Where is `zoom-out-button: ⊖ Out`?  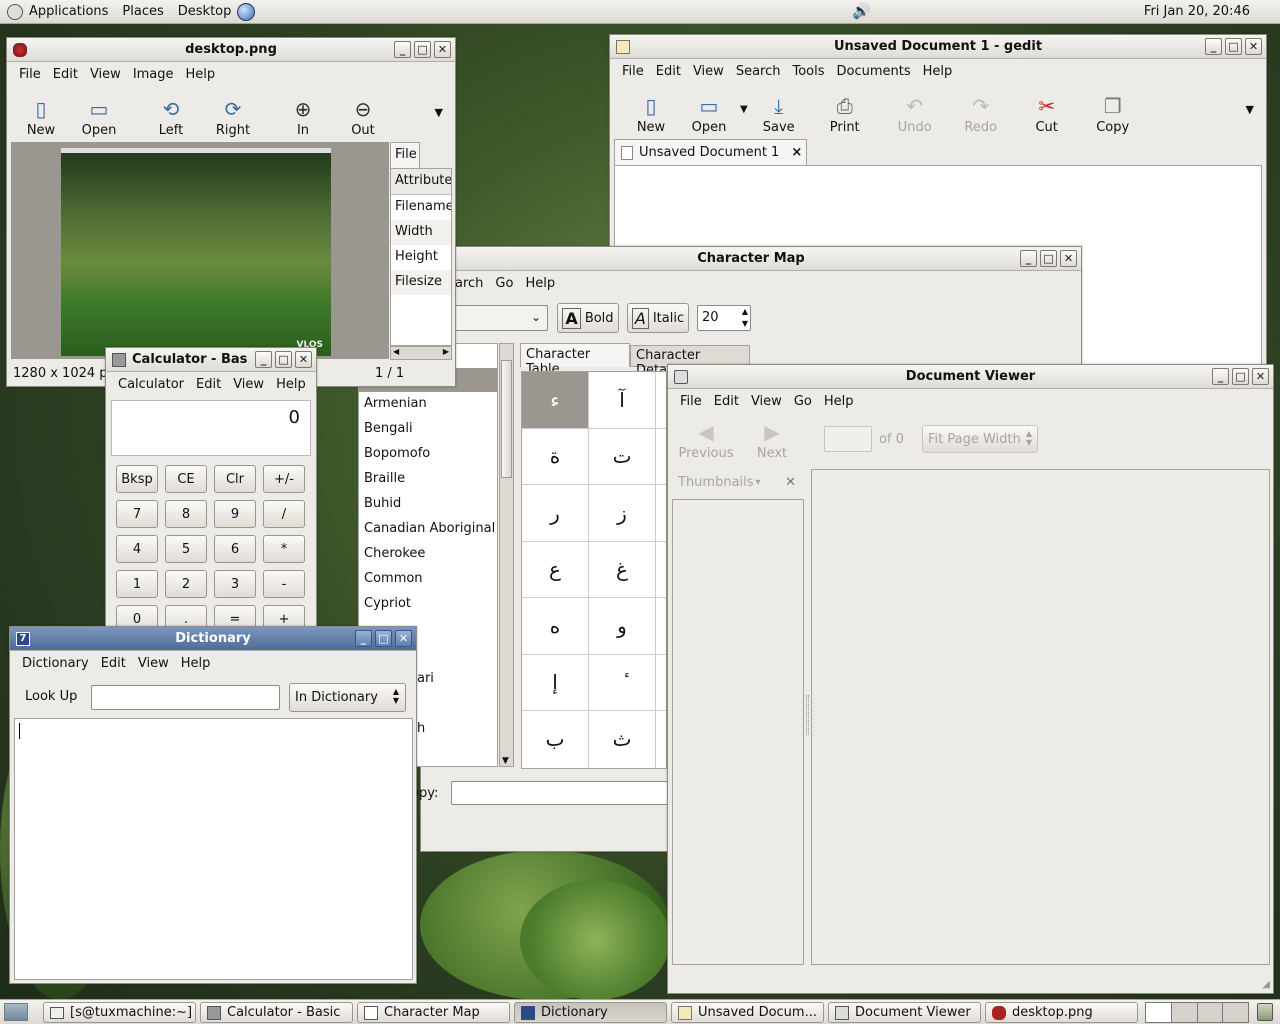 zoom-out-button: ⊖ Out is located at coordinates (363, 114).